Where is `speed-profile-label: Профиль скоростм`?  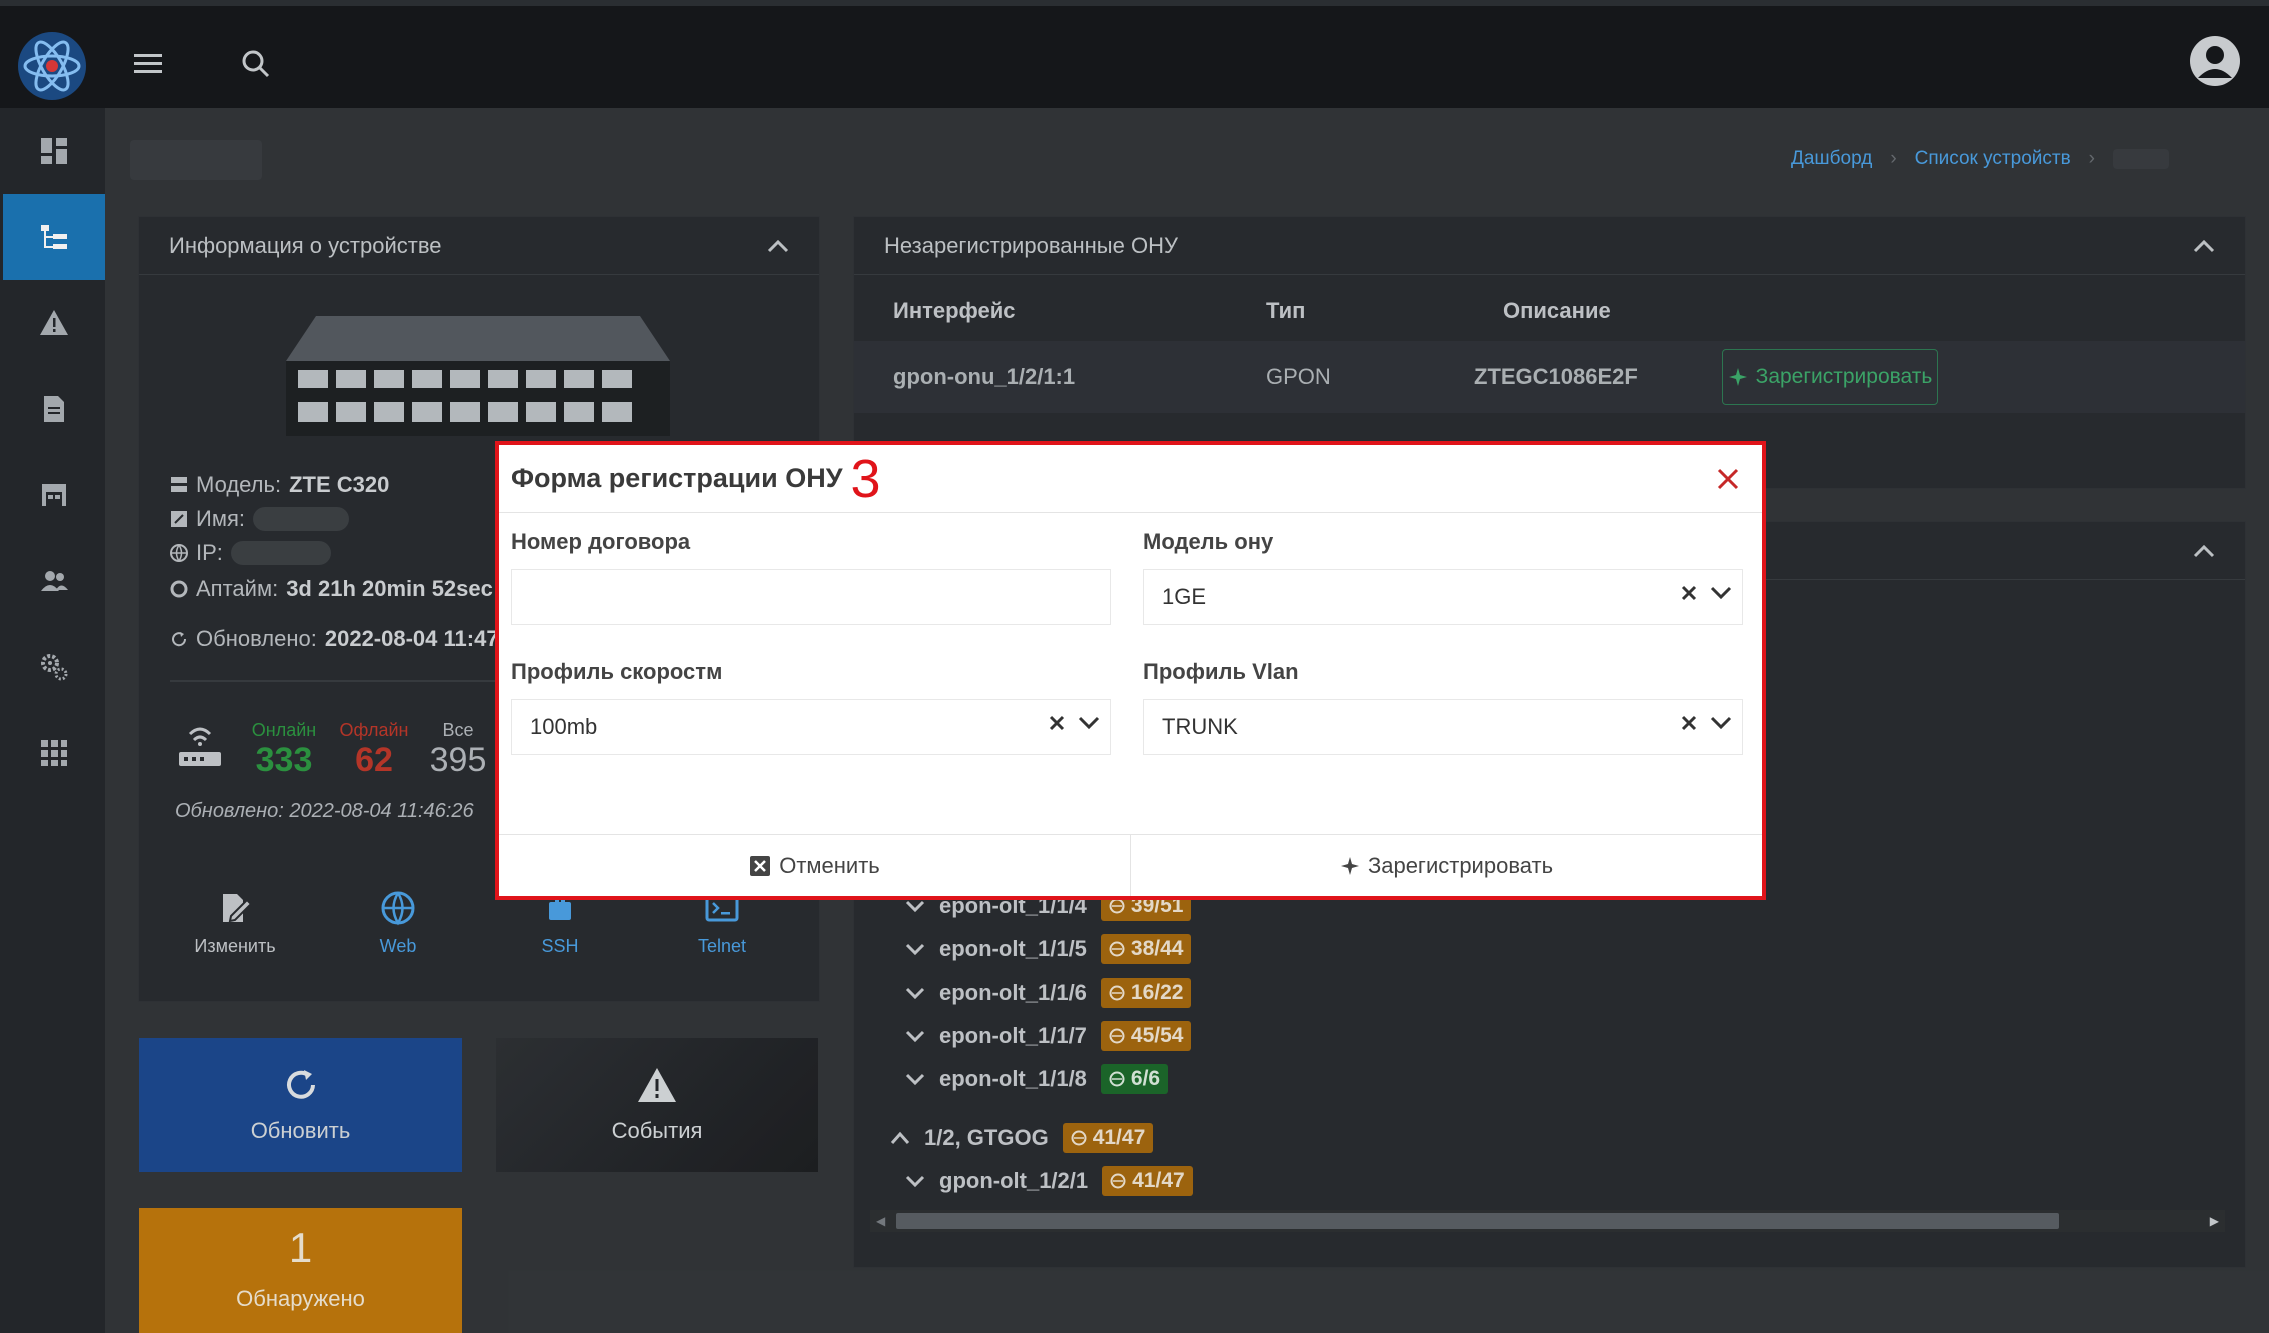 speed-profile-label: Профиль скоростм is located at coordinates (617, 671).